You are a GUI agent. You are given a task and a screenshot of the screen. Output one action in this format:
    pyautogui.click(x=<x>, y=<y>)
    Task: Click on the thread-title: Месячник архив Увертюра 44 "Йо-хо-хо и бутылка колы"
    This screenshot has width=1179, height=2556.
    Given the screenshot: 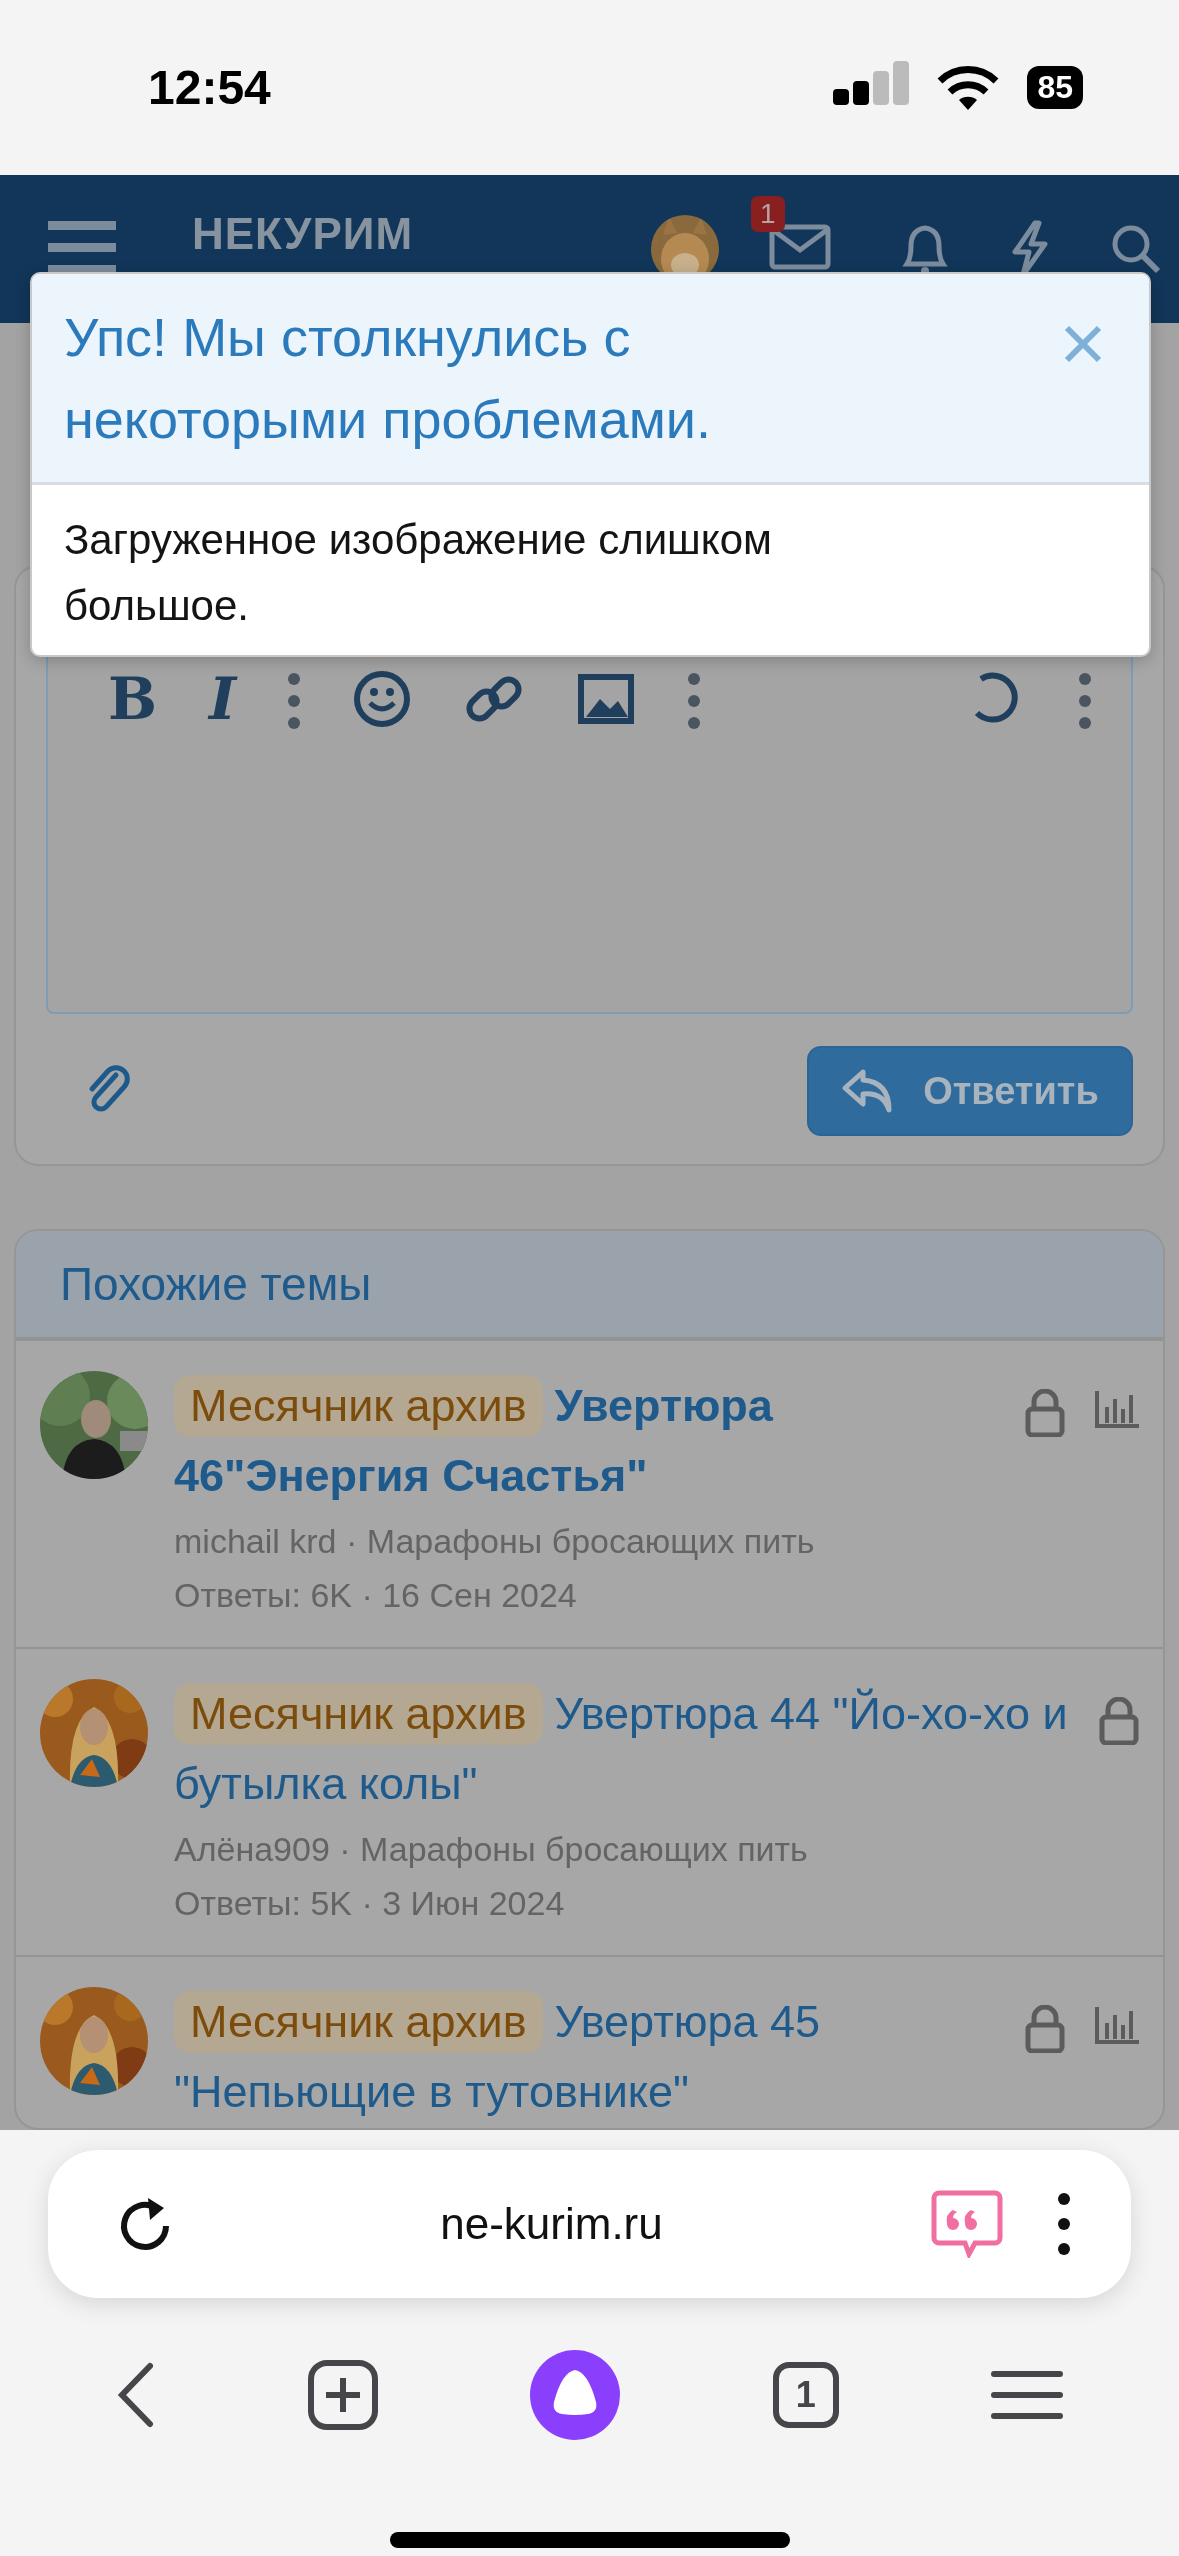 What is the action you would take?
    pyautogui.click(x=623, y=1749)
    